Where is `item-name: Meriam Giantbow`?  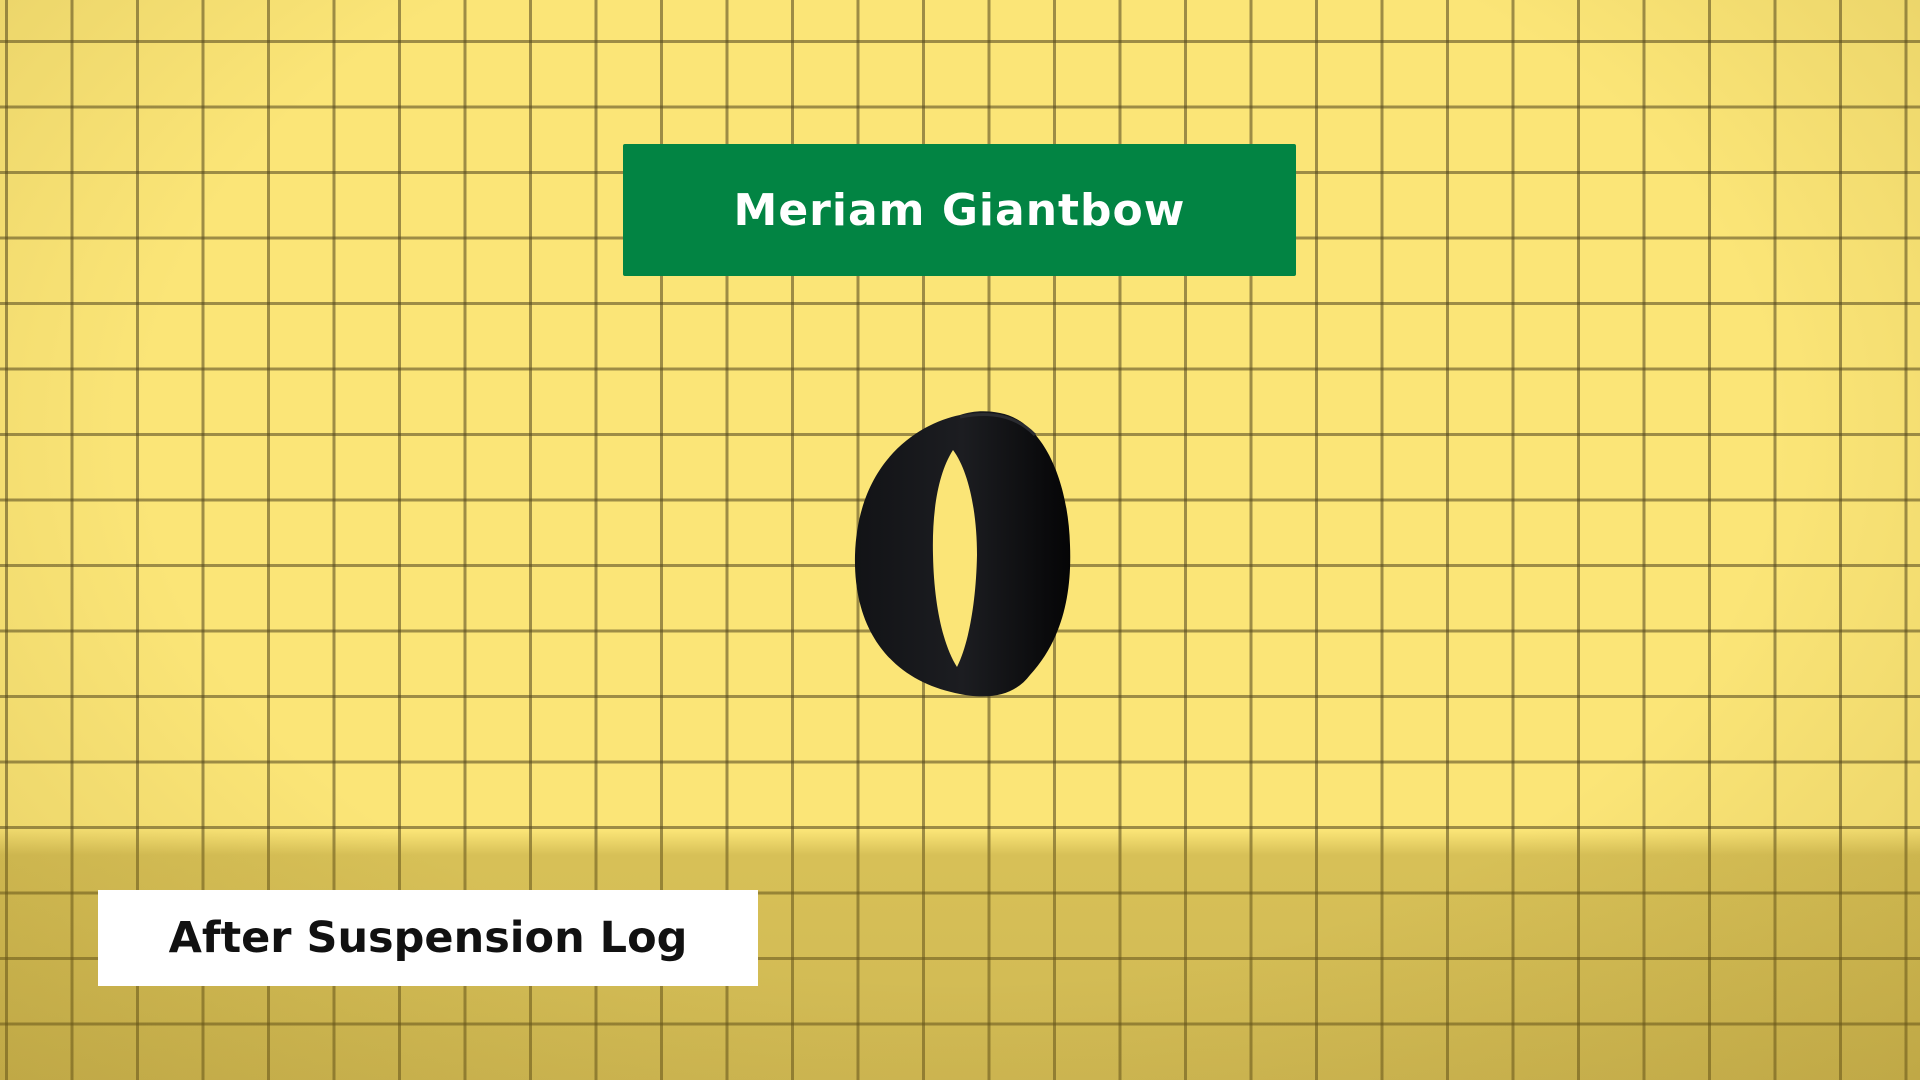
item-name: Meriam Giantbow is located at coordinates (959, 210).